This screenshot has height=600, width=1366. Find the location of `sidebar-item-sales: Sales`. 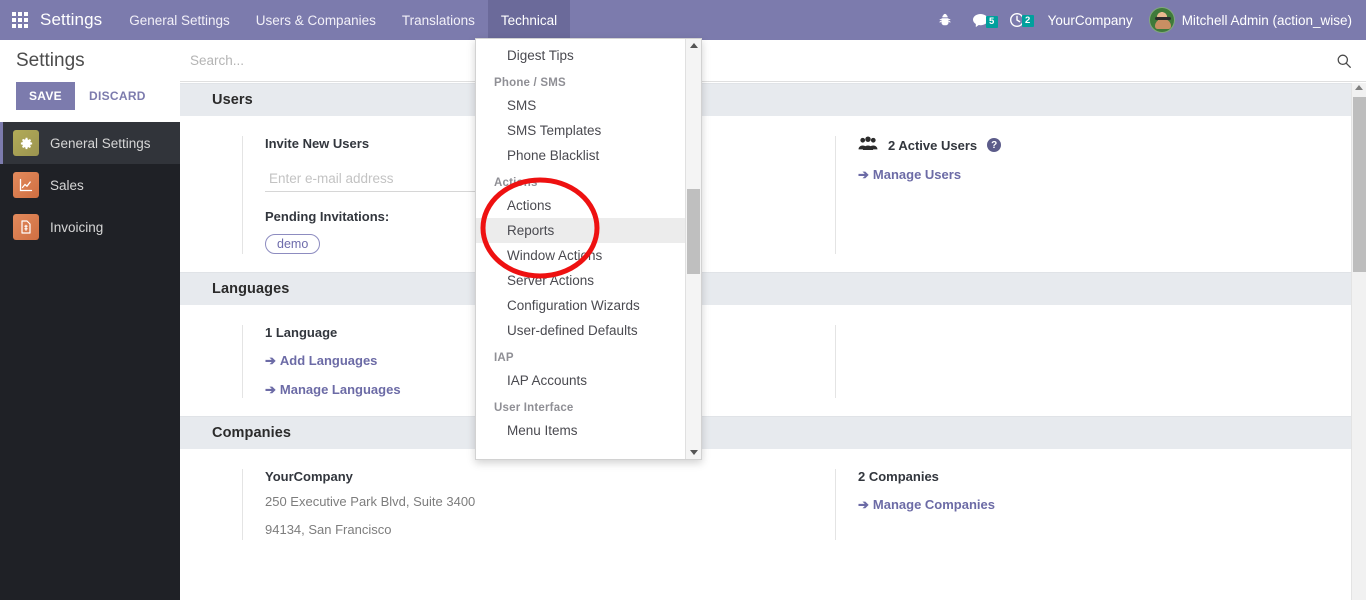

sidebar-item-sales: Sales is located at coordinates (90, 185).